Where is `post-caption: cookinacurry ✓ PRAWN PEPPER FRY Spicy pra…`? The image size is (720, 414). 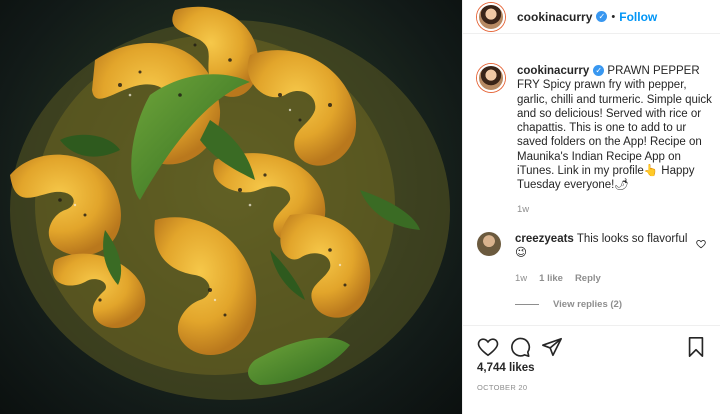
post-caption: cookinacurry ✓ PRAWN PEPPER FRY Spicy pra… is located at coordinates (597, 140).